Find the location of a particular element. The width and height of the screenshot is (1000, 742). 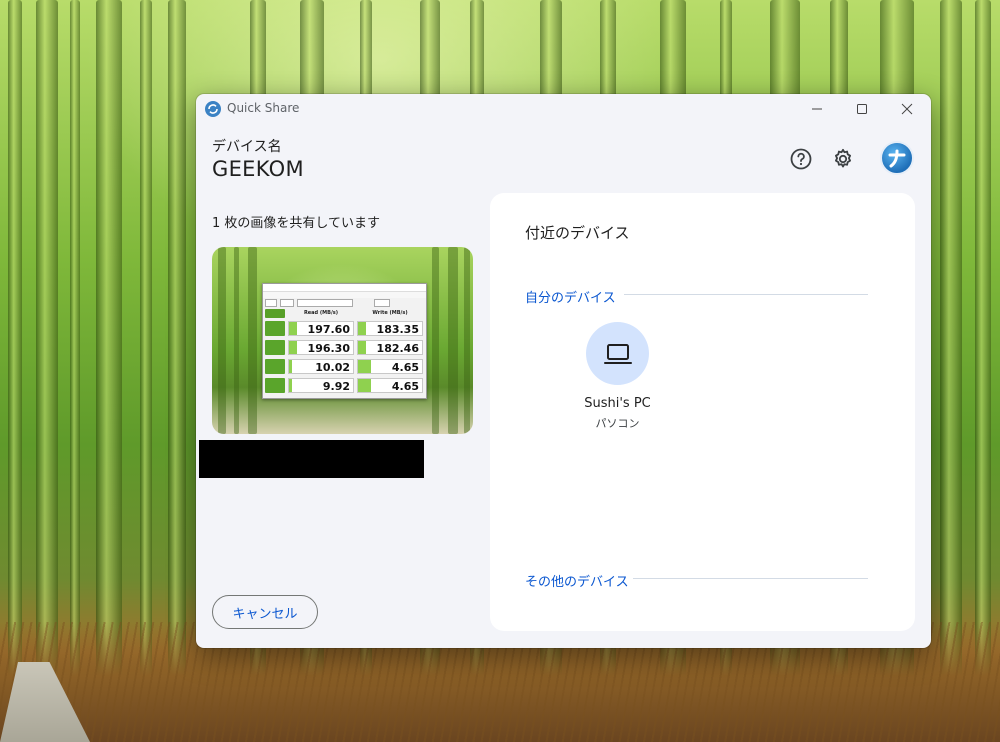

laptop-icon is located at coordinates (617, 353).